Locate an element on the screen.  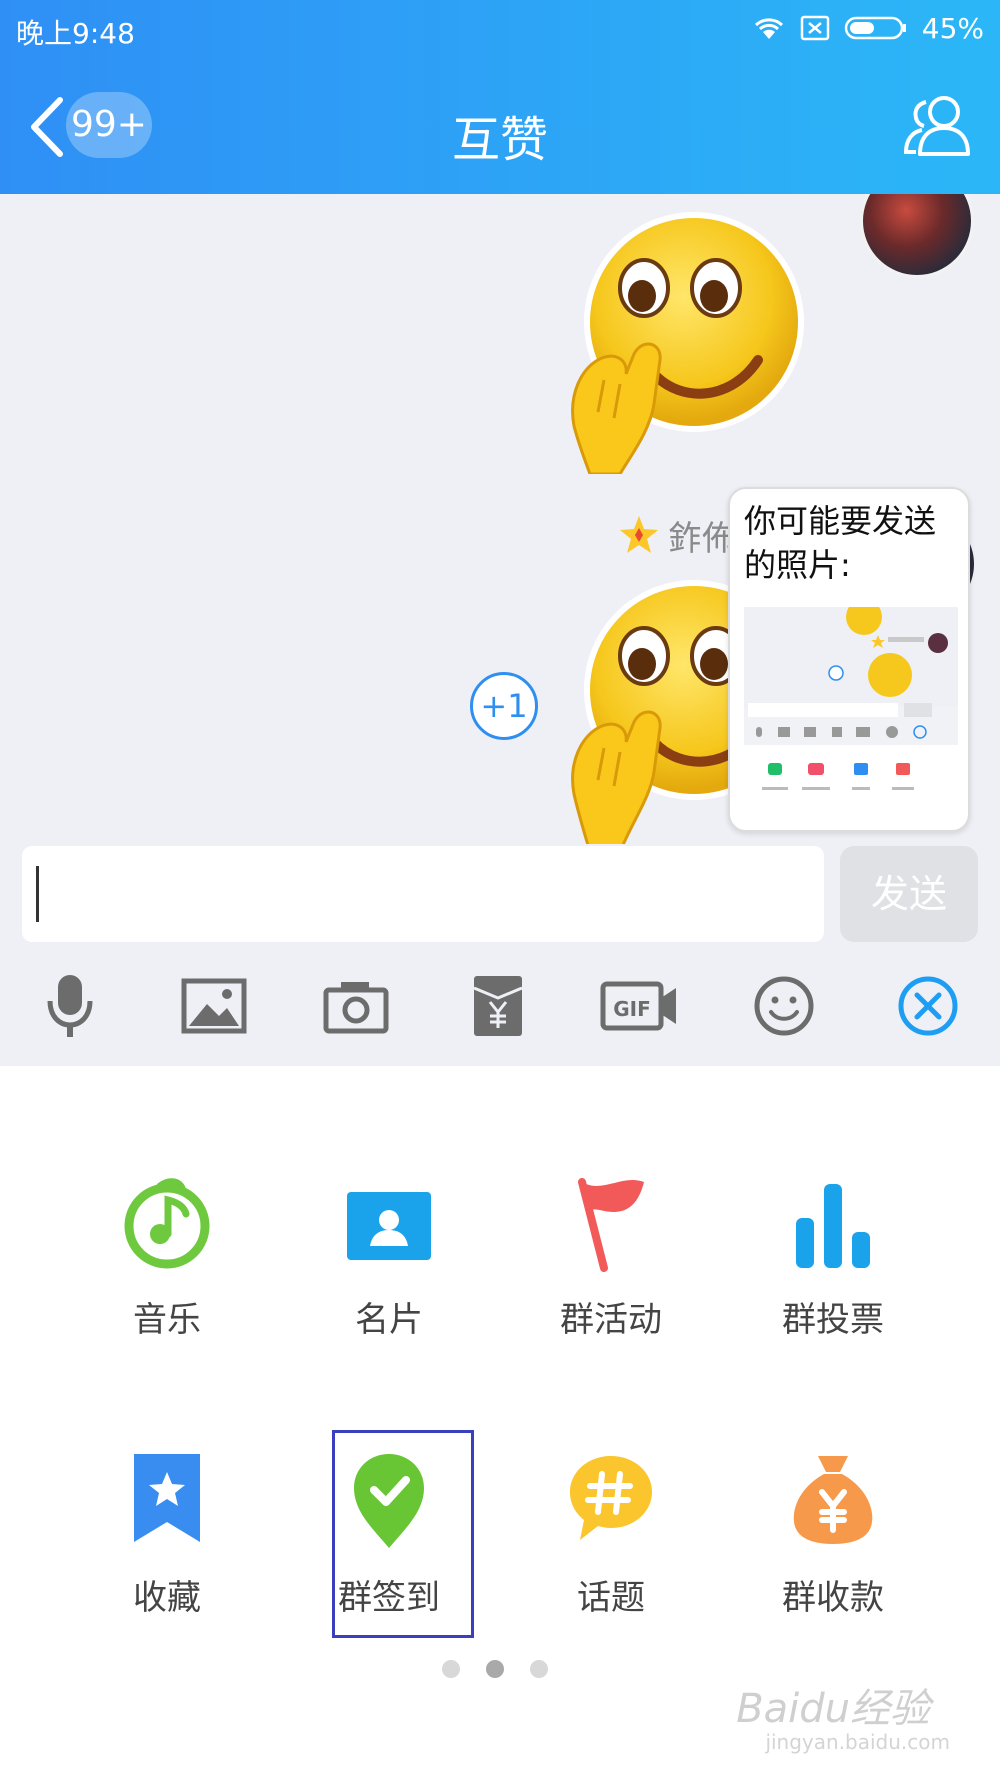
music-icon is located at coordinates (167, 1223).